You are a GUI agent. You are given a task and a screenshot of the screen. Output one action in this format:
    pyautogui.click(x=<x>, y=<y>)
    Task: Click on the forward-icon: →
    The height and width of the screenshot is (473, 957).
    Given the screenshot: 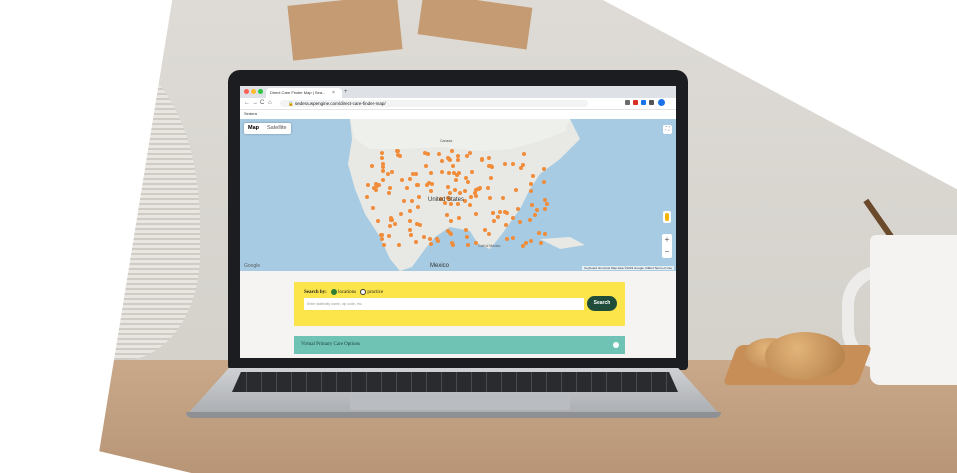 What is the action you would take?
    pyautogui.click(x=255, y=103)
    